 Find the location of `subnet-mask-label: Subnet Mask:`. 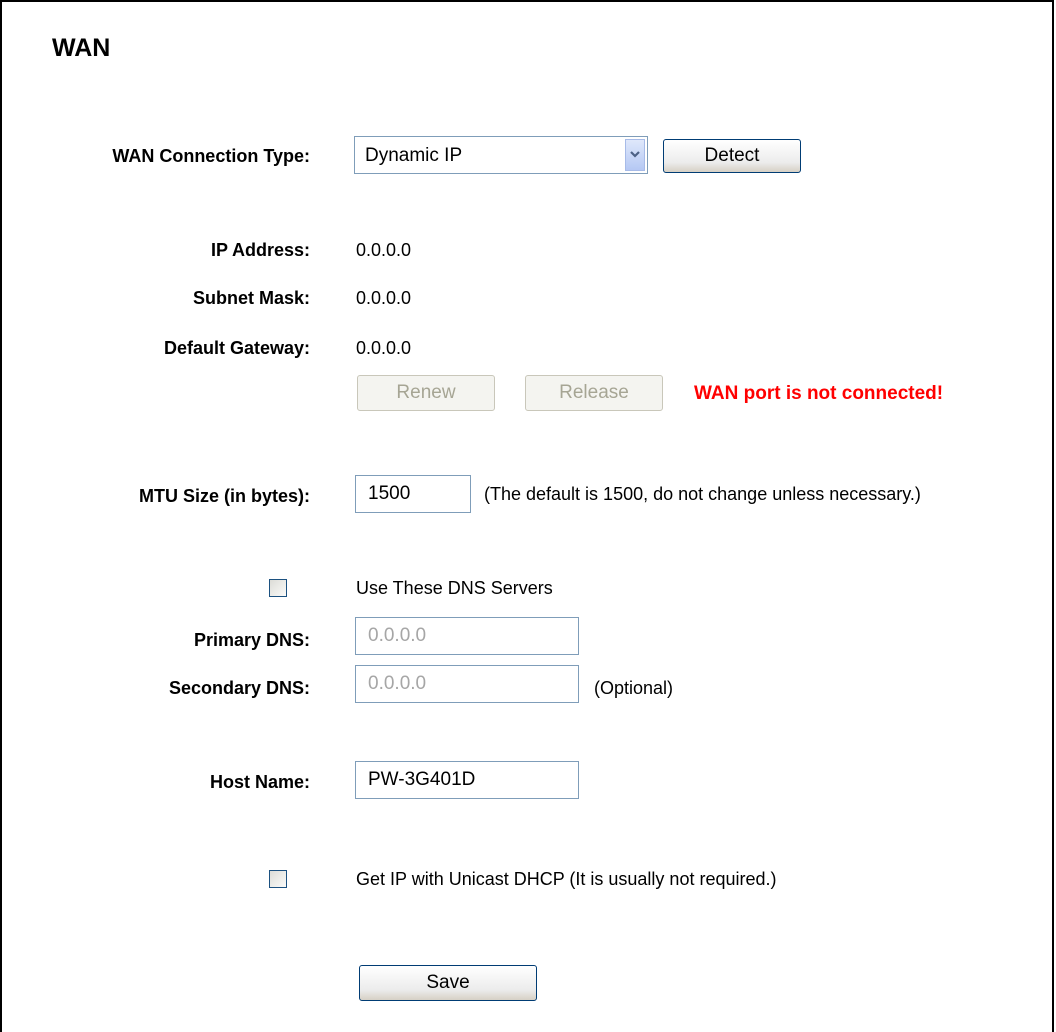

subnet-mask-label: Subnet Mask: is located at coordinates (251, 298).